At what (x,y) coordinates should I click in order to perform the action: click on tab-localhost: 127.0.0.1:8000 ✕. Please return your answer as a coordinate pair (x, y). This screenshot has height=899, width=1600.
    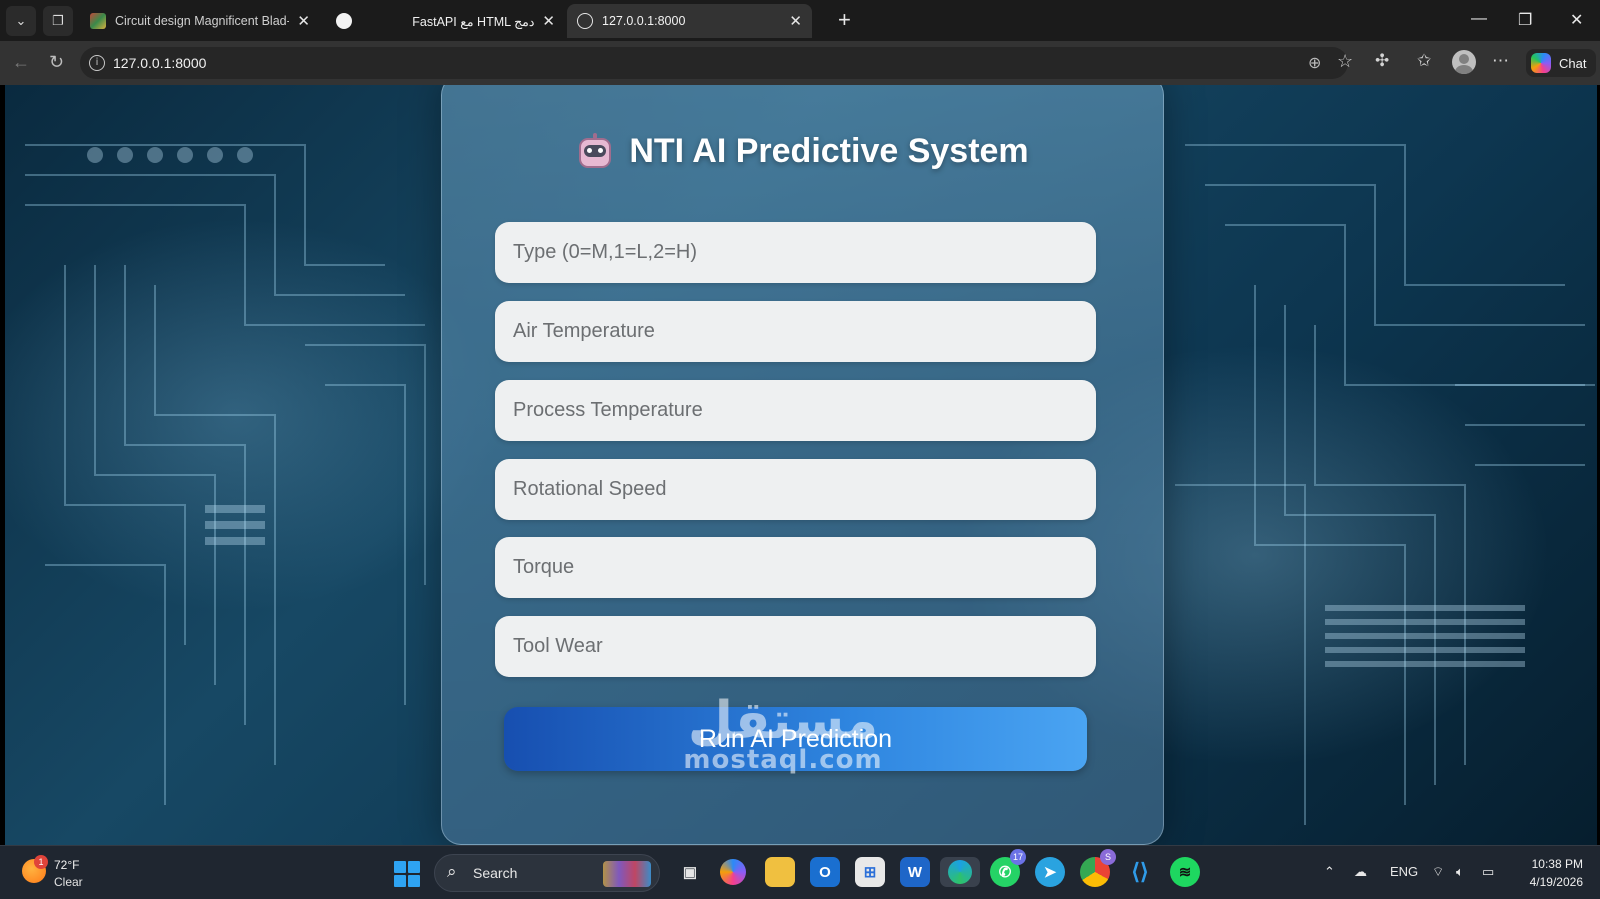
    Looking at the image, I should click on (689, 21).